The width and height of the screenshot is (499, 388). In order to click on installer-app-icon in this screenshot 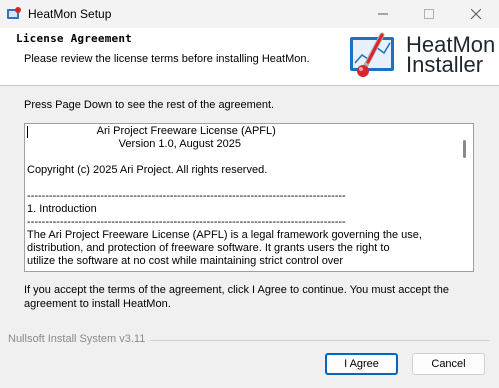, I will do `click(14, 13)`.